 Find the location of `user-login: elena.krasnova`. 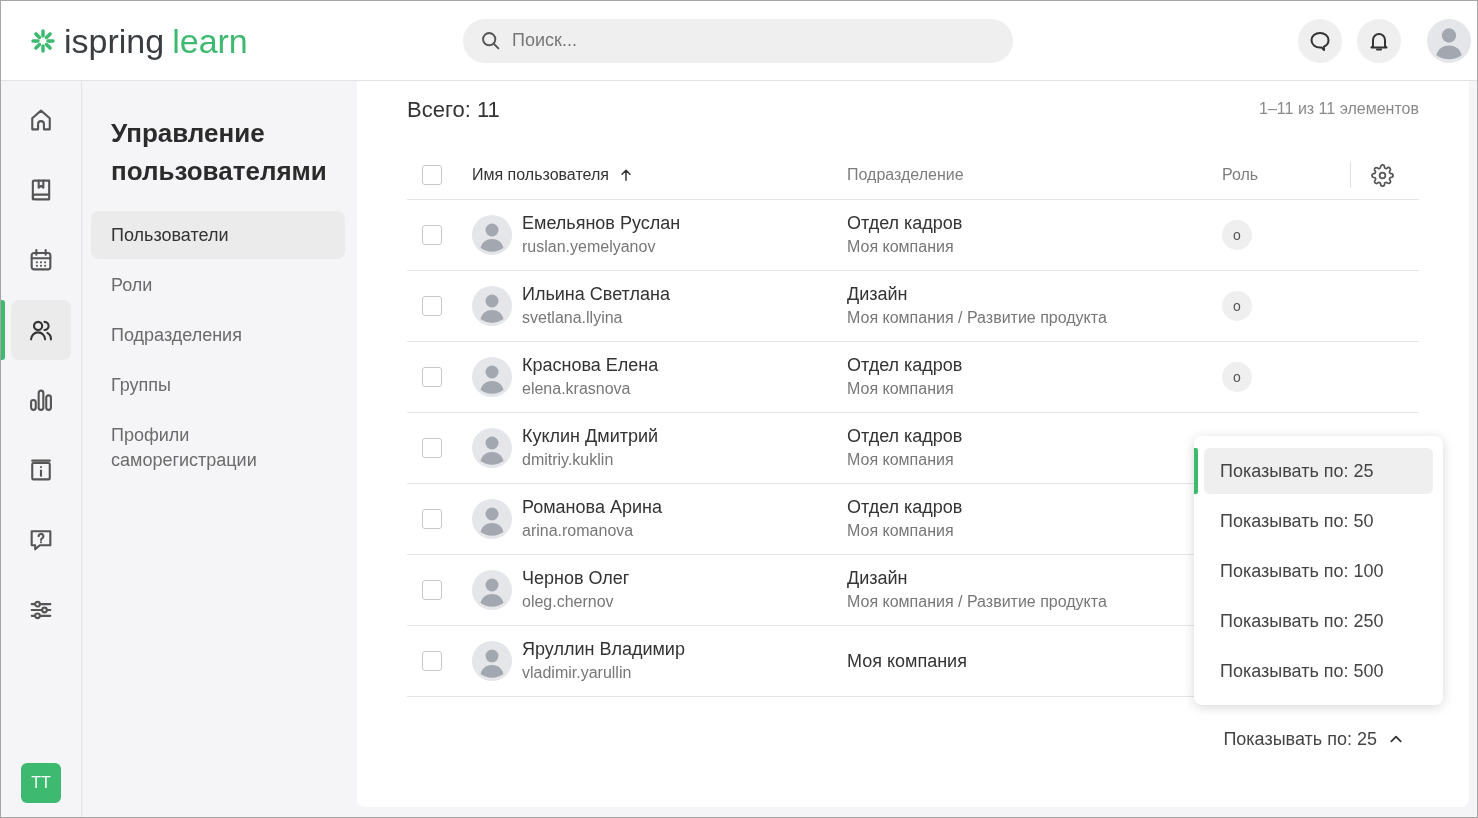

user-login: elena.krasnova is located at coordinates (577, 389).